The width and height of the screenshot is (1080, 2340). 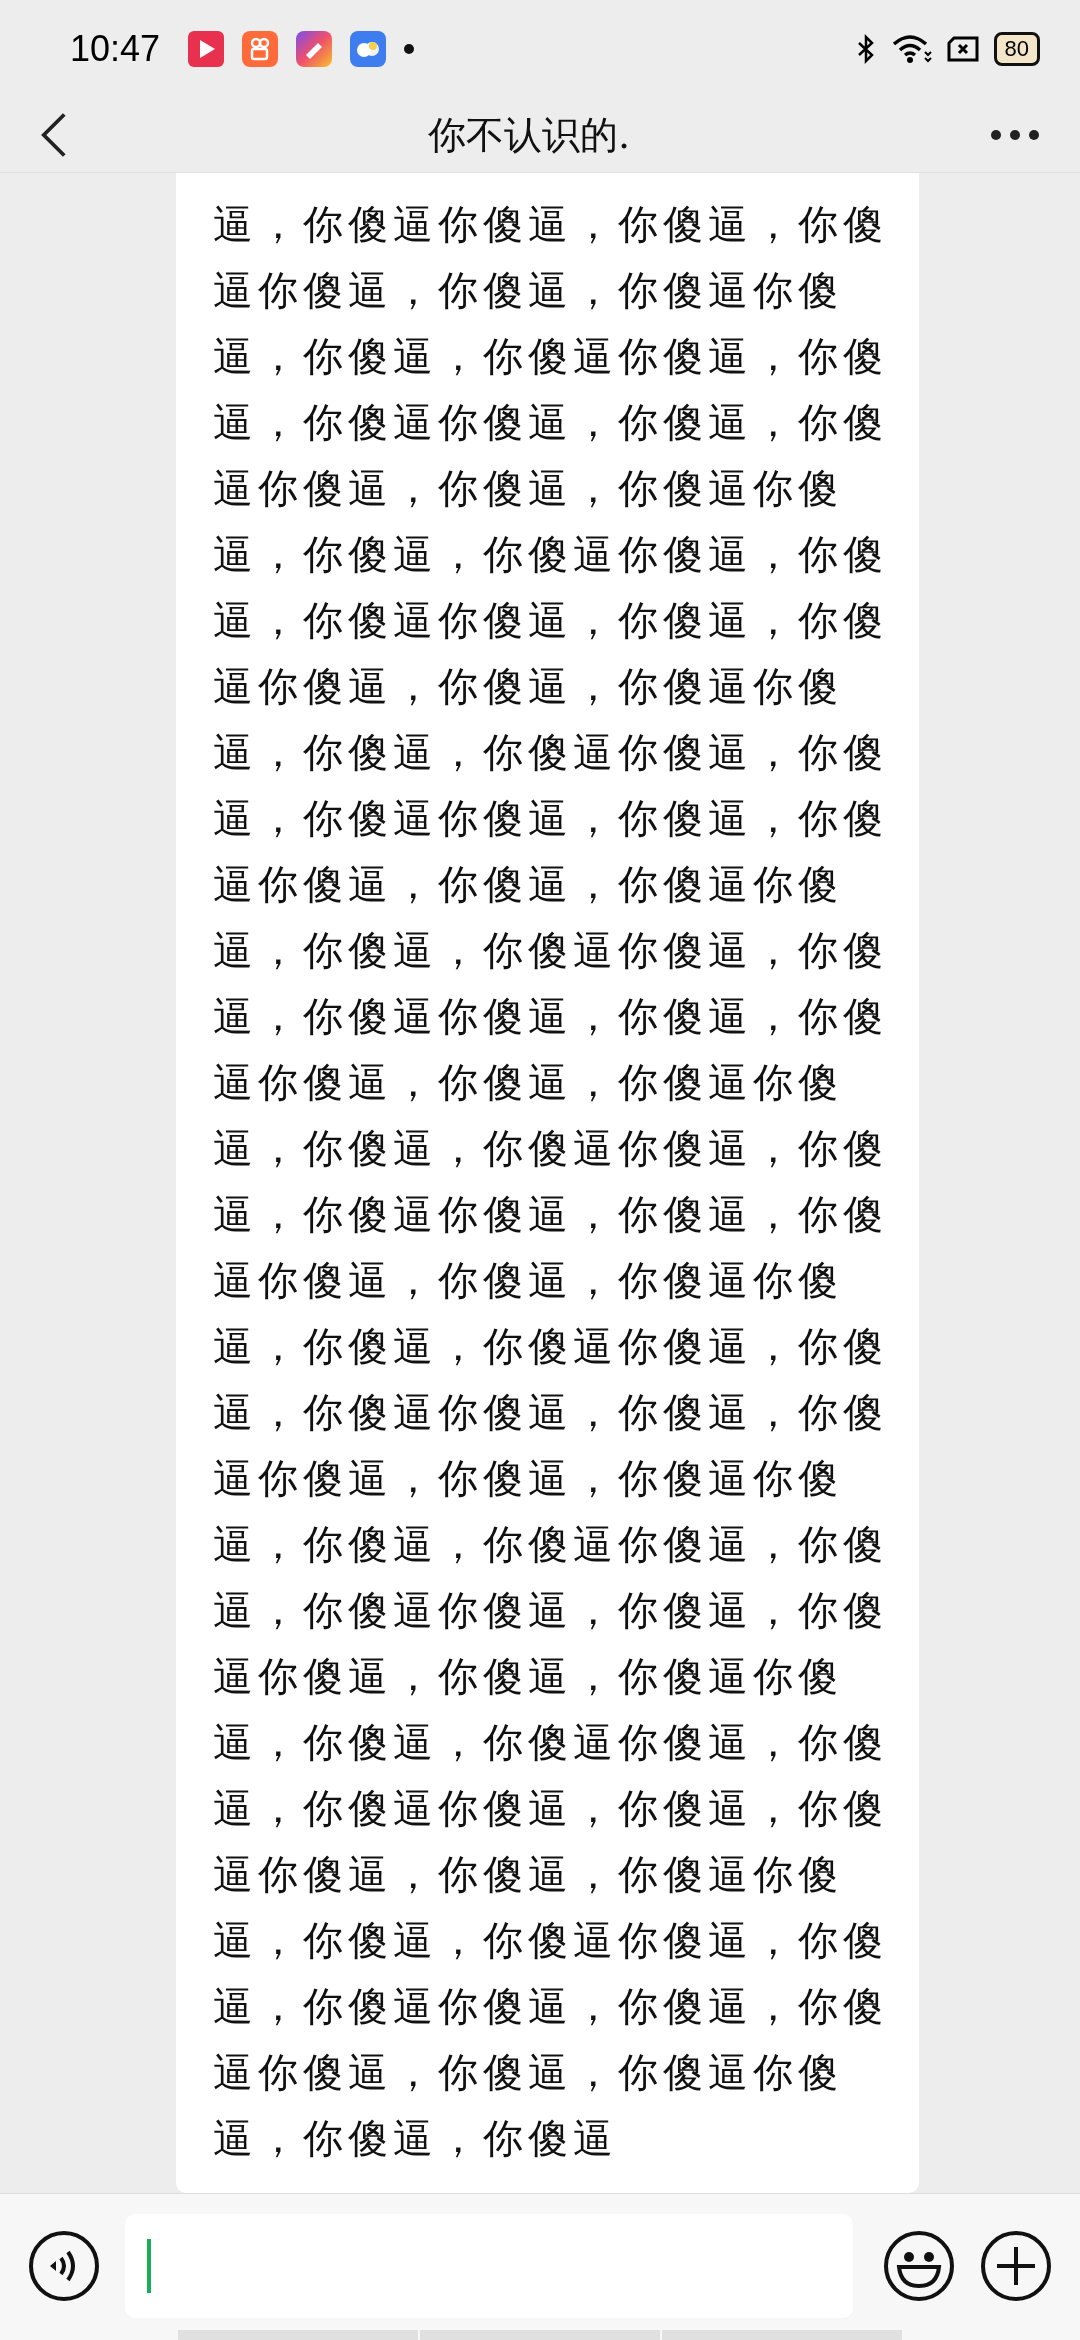 I want to click on battery-level: 80, so click(x=1016, y=49).